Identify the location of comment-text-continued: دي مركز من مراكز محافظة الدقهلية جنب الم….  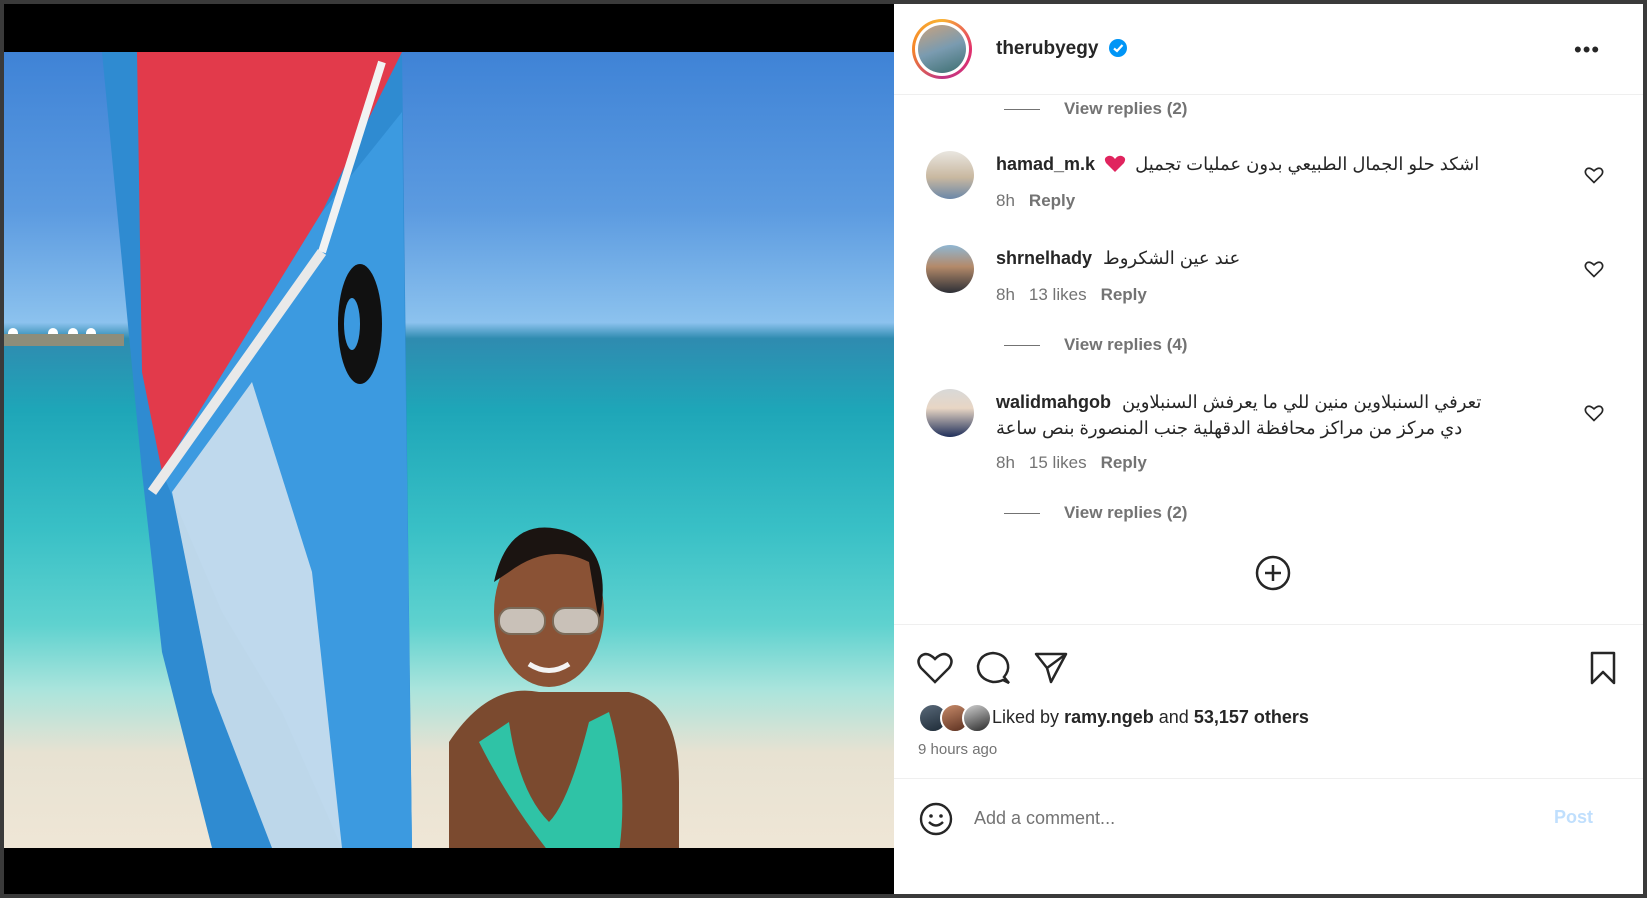
(1229, 428).